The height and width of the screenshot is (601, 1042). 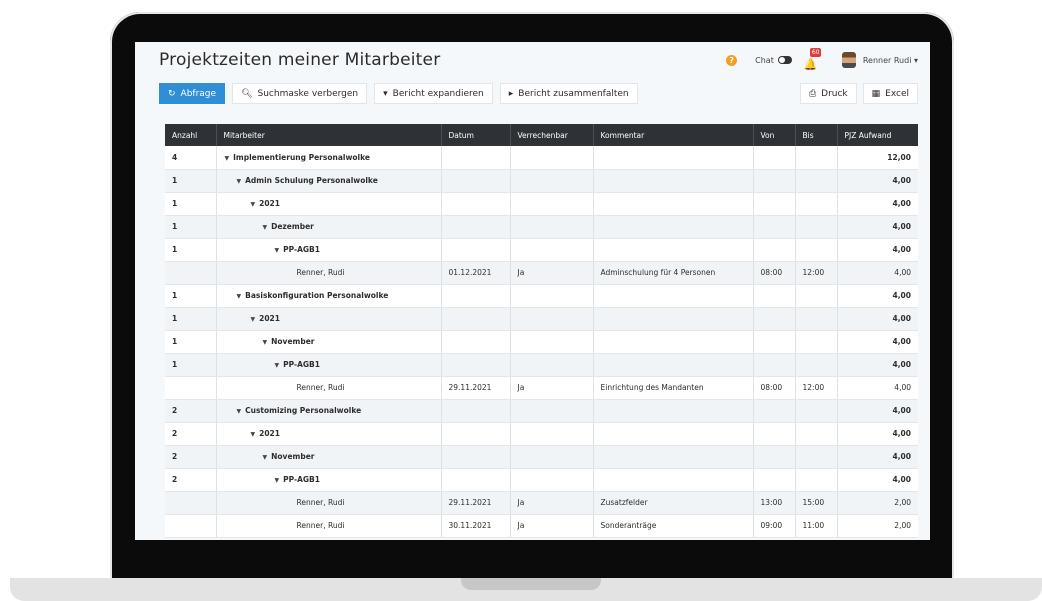 What do you see at coordinates (652, 387) in the screenshot?
I see `cell-kommentar-text: Einrichtung des Mandanten` at bounding box center [652, 387].